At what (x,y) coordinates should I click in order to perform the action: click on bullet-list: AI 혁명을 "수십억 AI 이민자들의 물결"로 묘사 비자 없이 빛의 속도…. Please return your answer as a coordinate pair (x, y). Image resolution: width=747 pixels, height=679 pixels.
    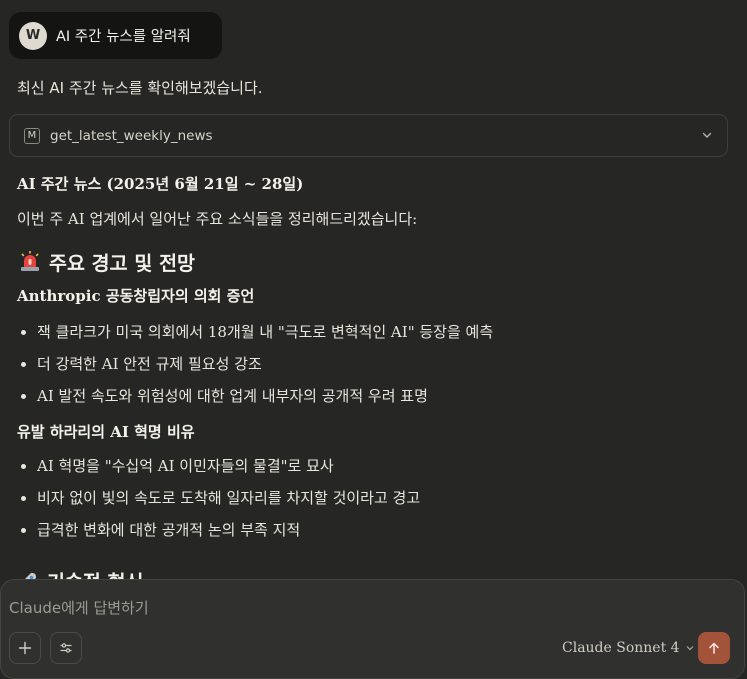
    Looking at the image, I should click on (374, 498).